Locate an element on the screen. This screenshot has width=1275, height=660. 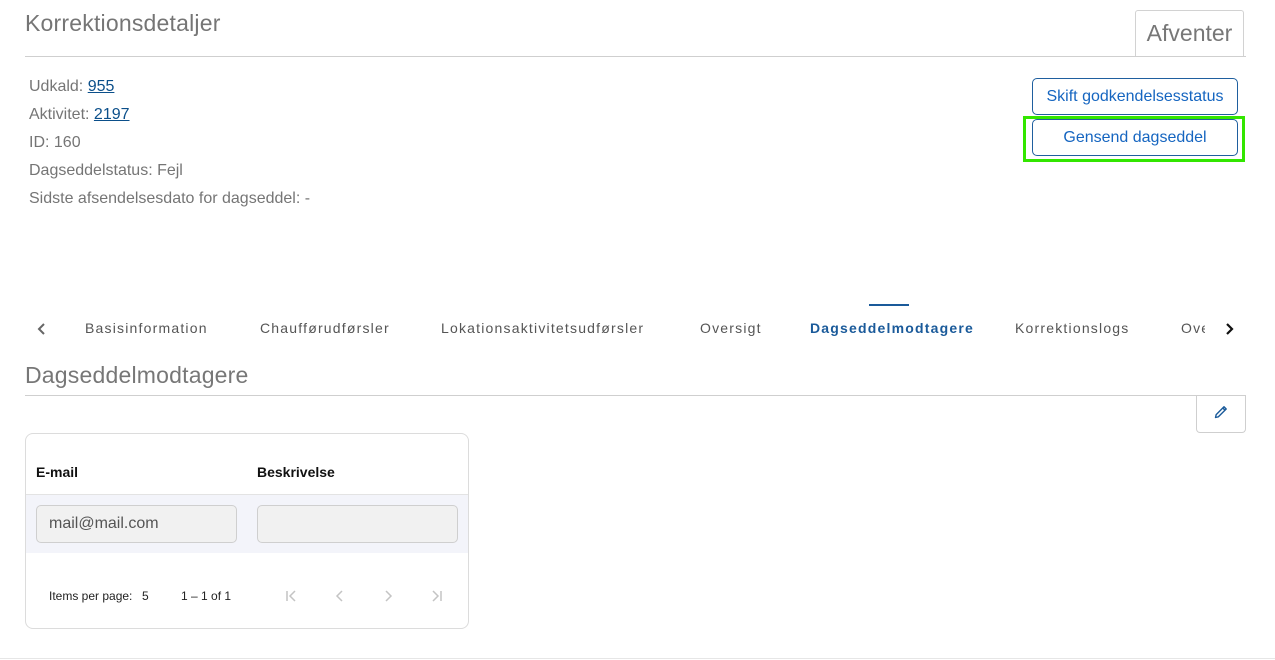
tab-lokationsaktivitetsudforsler: Lokationsaktivitetsudførsler is located at coordinates (542, 328).